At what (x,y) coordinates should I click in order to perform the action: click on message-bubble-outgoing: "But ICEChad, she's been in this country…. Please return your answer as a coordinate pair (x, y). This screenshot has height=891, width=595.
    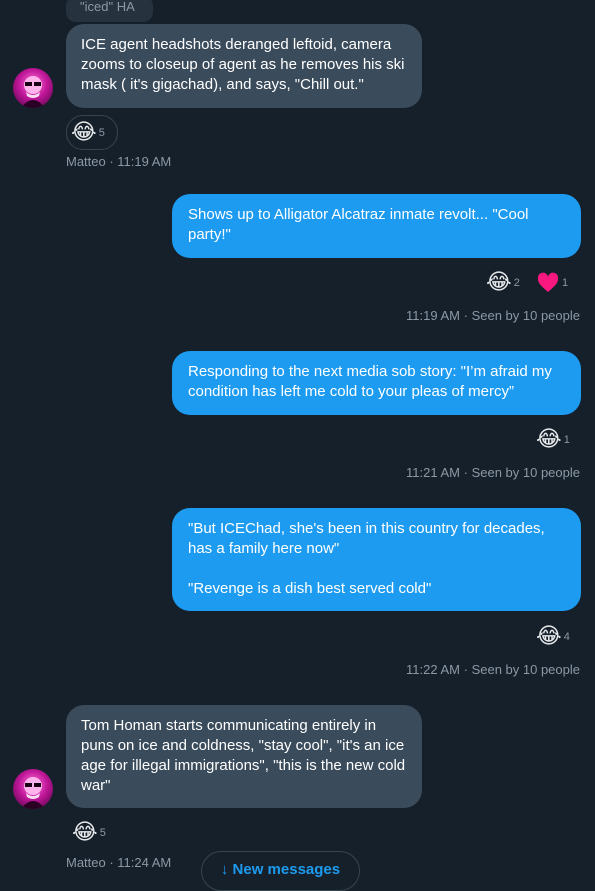
    Looking at the image, I should click on (376, 559).